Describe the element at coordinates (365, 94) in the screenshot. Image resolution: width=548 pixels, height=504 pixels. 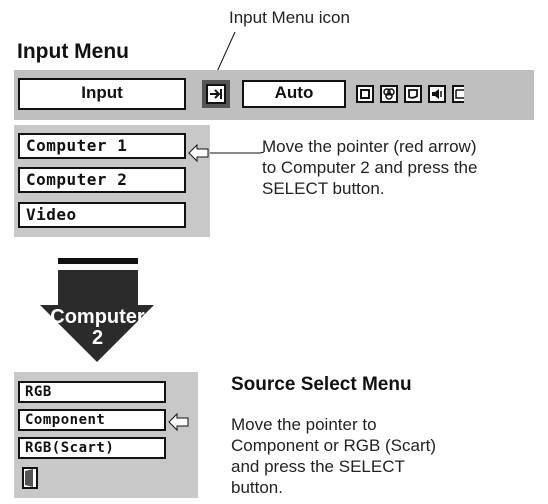
I see `square-icon` at that location.